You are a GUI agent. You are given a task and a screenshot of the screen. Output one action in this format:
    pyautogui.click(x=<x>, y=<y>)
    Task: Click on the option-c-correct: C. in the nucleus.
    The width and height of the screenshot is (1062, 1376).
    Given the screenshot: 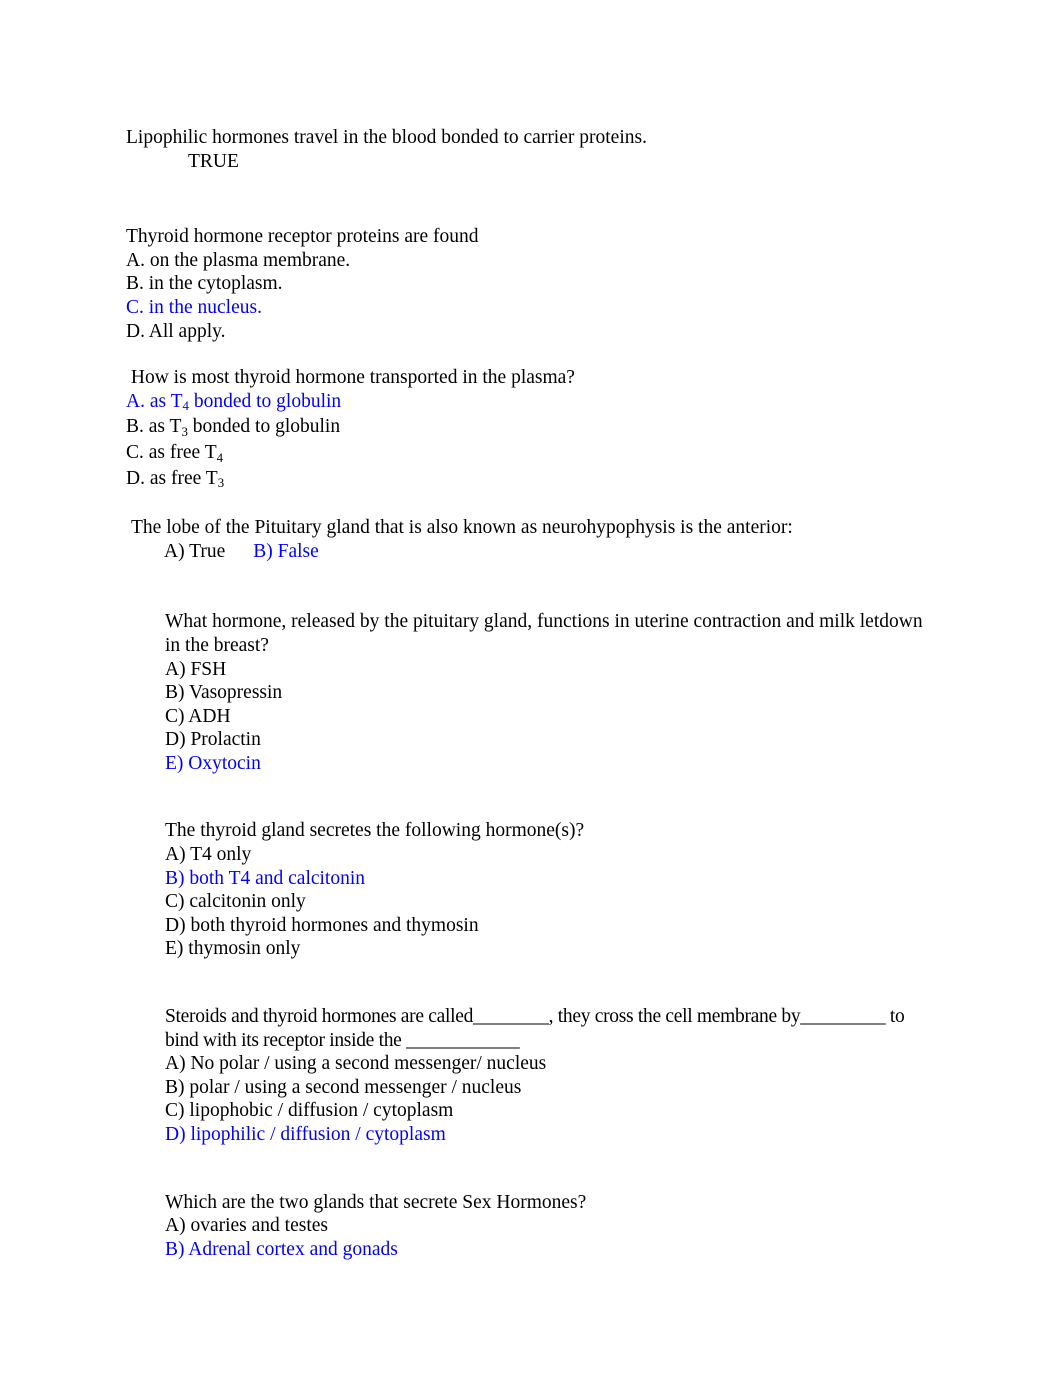 What is the action you would take?
    pyautogui.click(x=194, y=307)
    